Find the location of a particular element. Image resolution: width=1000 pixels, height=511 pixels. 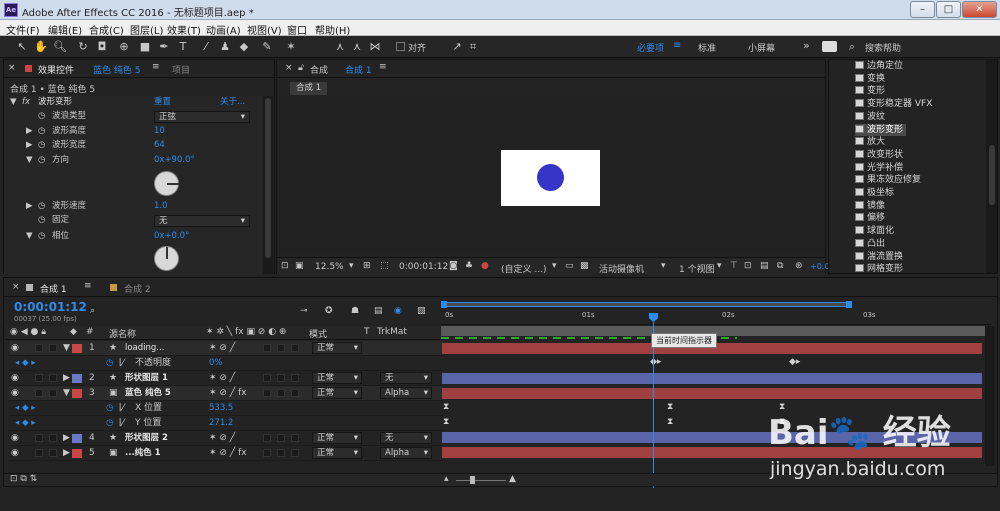

effect-controls-scrollbar is located at coordinates (268, 185).